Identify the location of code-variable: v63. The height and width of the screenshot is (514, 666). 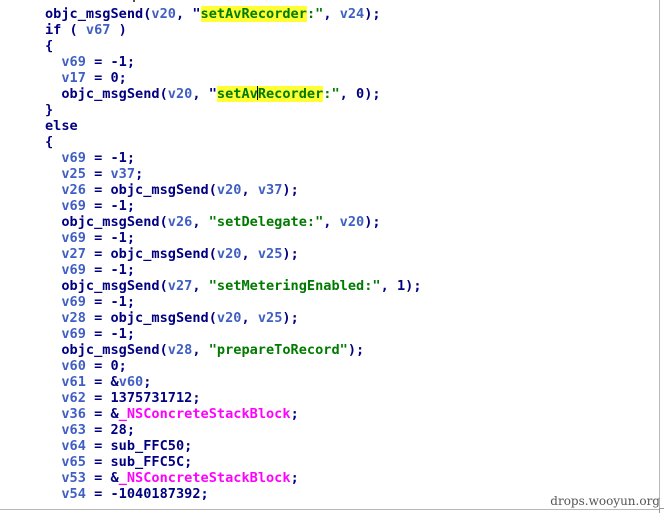
(73, 430).